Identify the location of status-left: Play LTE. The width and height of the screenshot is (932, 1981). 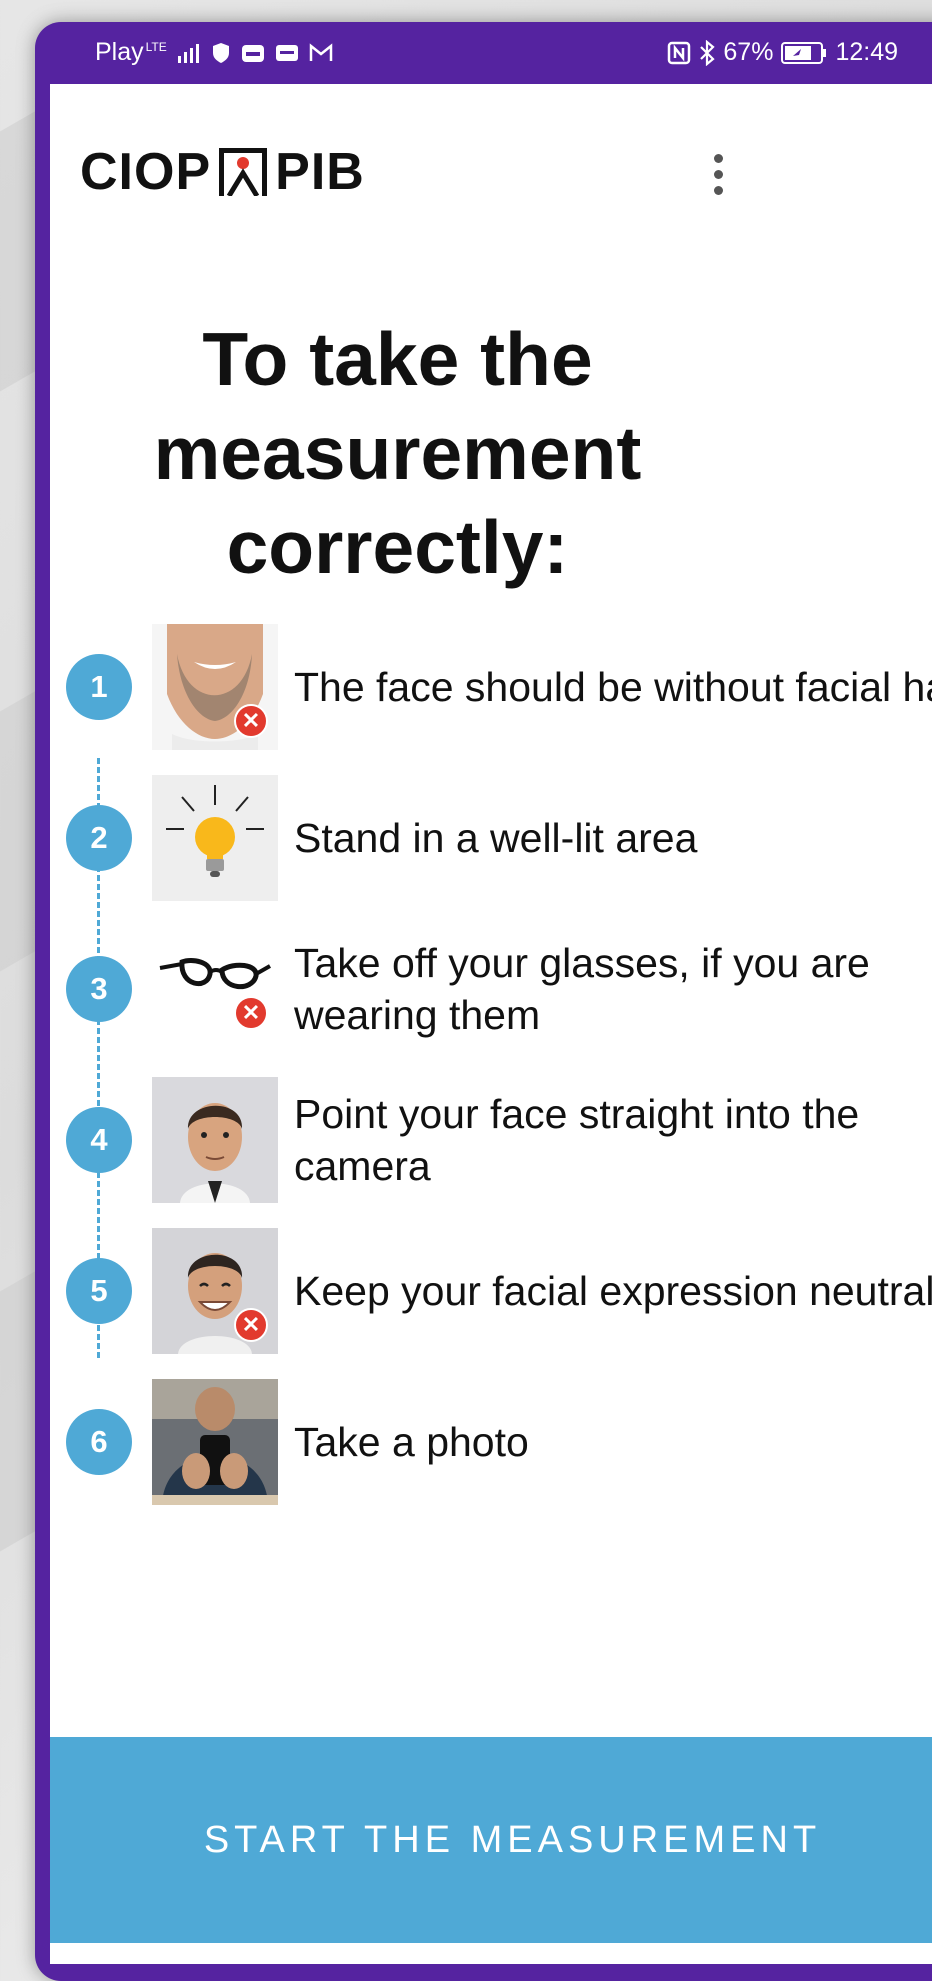
(214, 52).